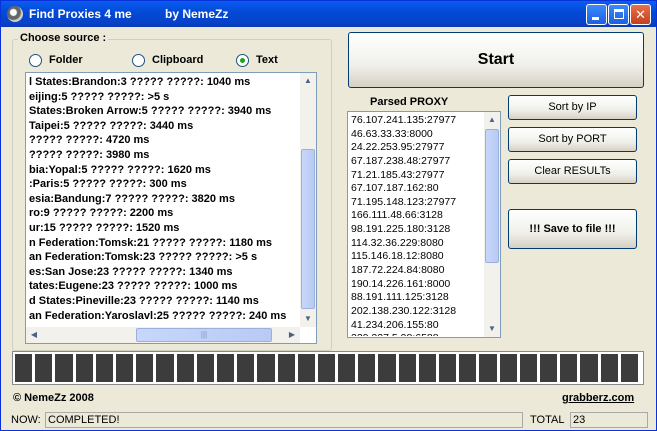 The image size is (657, 431). Describe the element at coordinates (63, 38) in the screenshot. I see `source-group-label: Choose source :` at that location.